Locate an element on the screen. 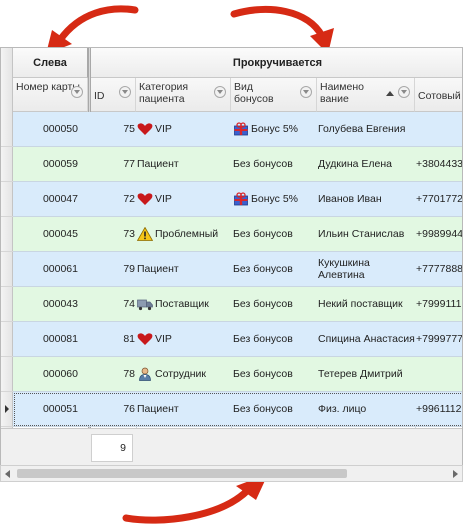  cell-card-number: 000043 is located at coordinates (50, 304).